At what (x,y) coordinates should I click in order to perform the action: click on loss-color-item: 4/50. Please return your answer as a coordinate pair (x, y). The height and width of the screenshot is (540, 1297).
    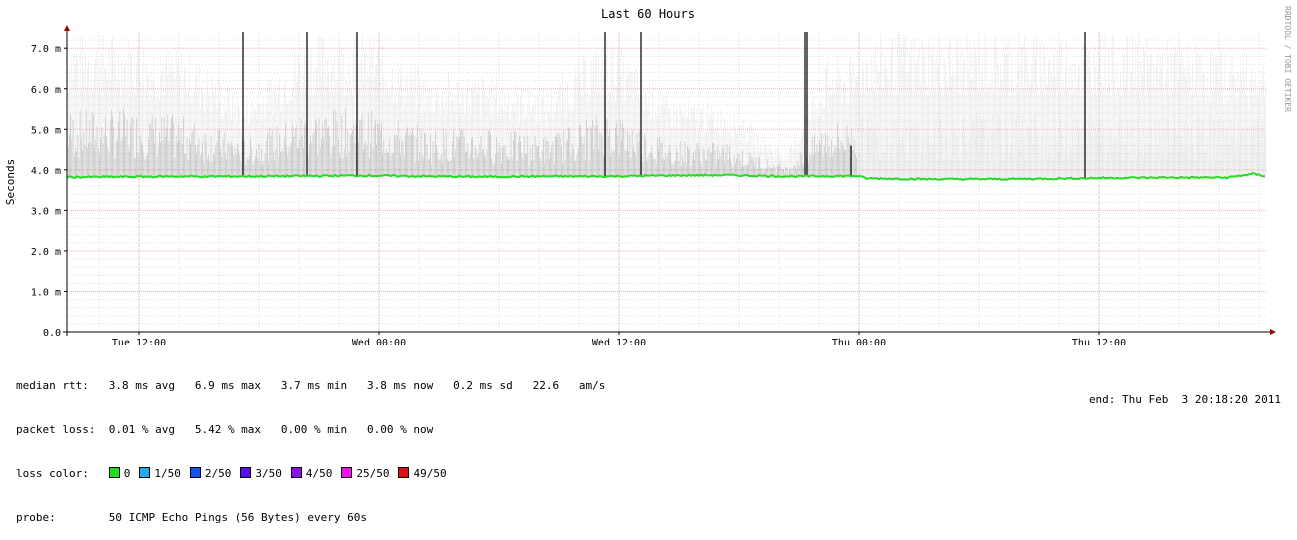
    Looking at the image, I should click on (311, 473).